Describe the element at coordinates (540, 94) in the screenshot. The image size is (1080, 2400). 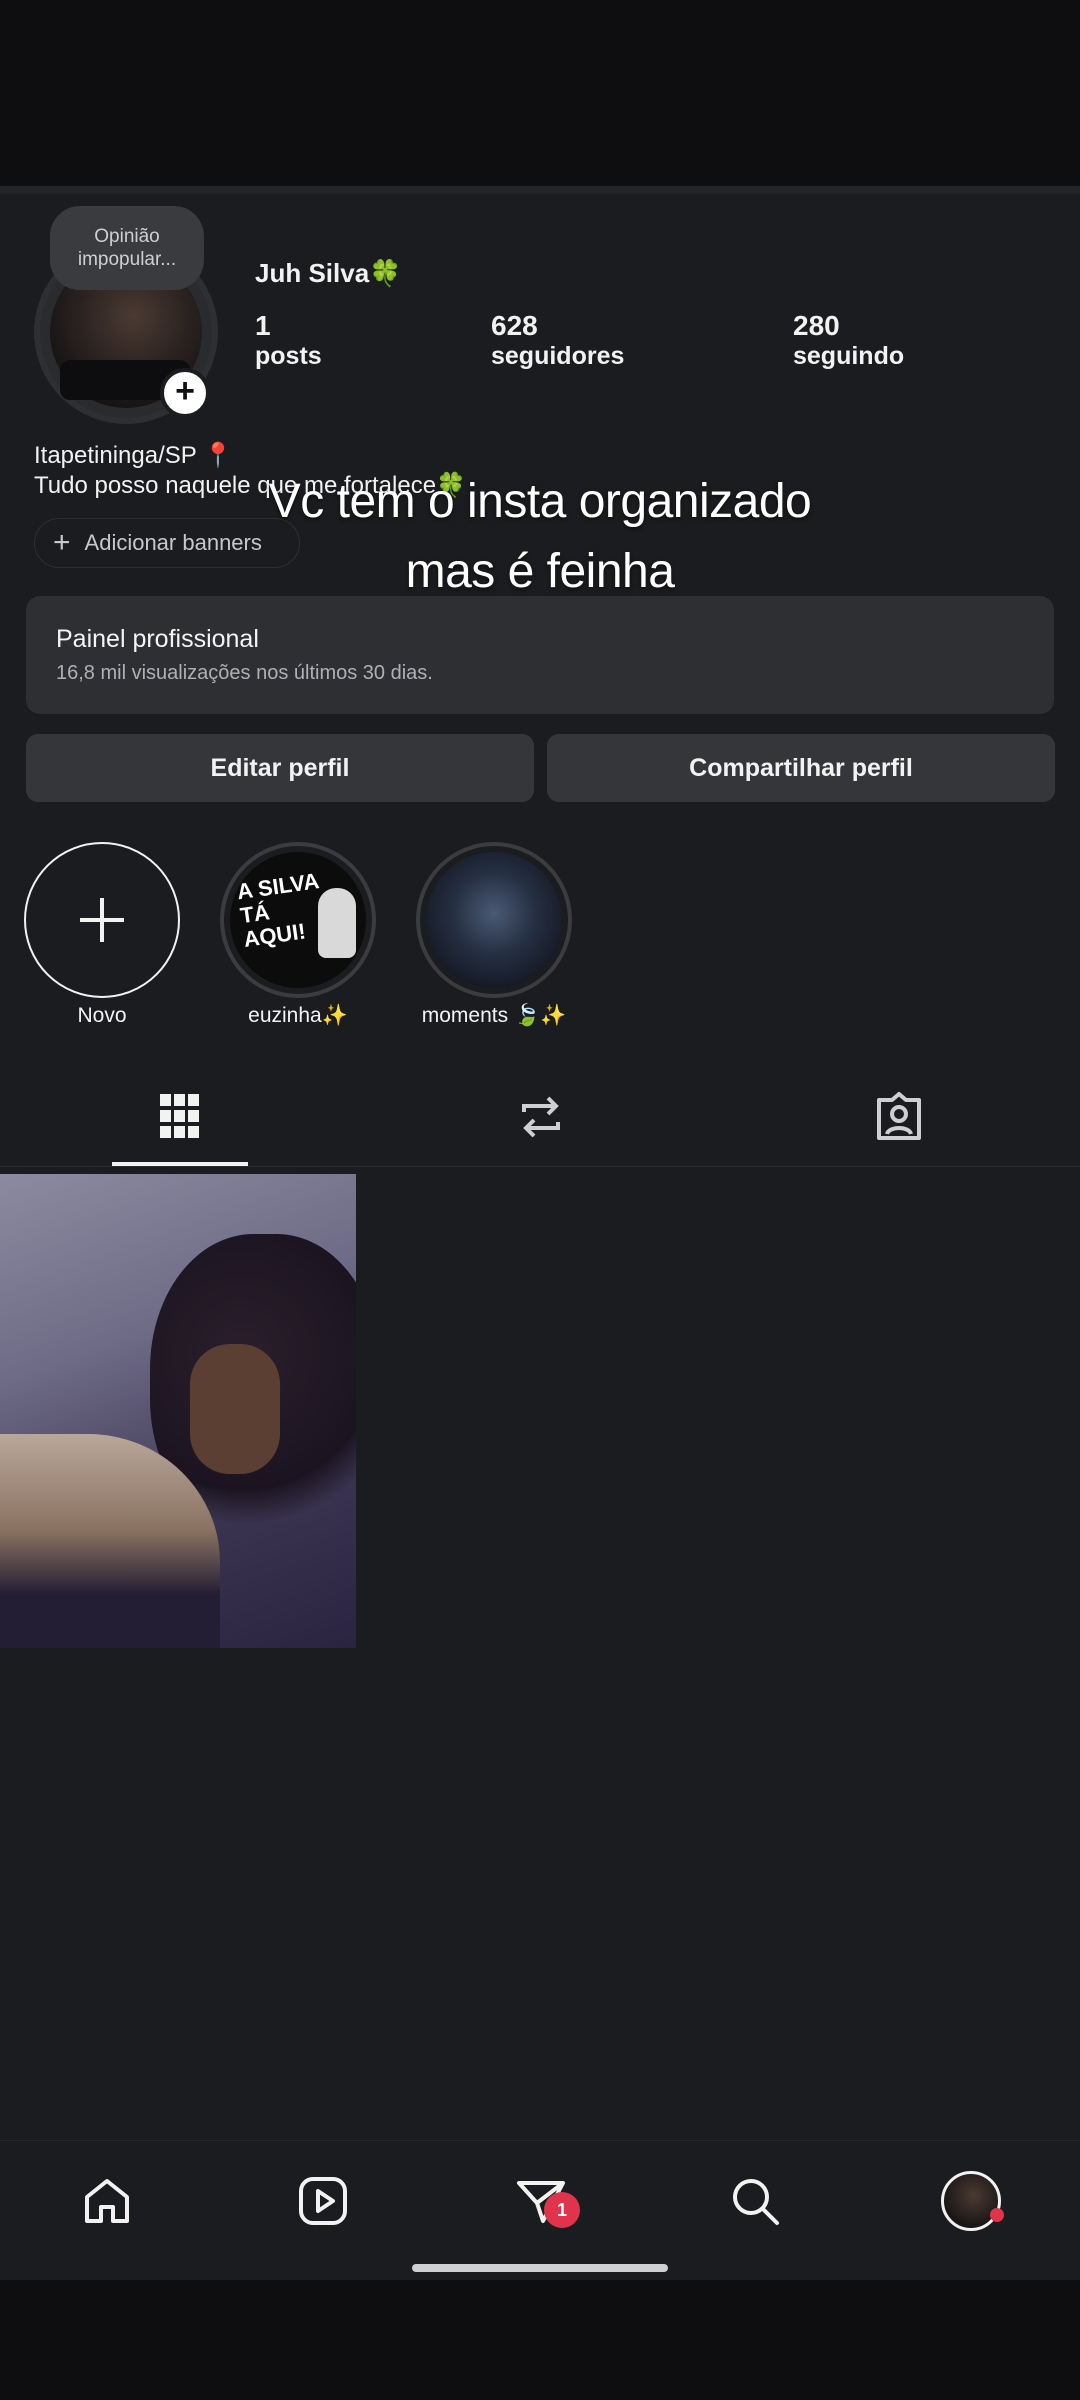
I see `status-bar-area` at that location.